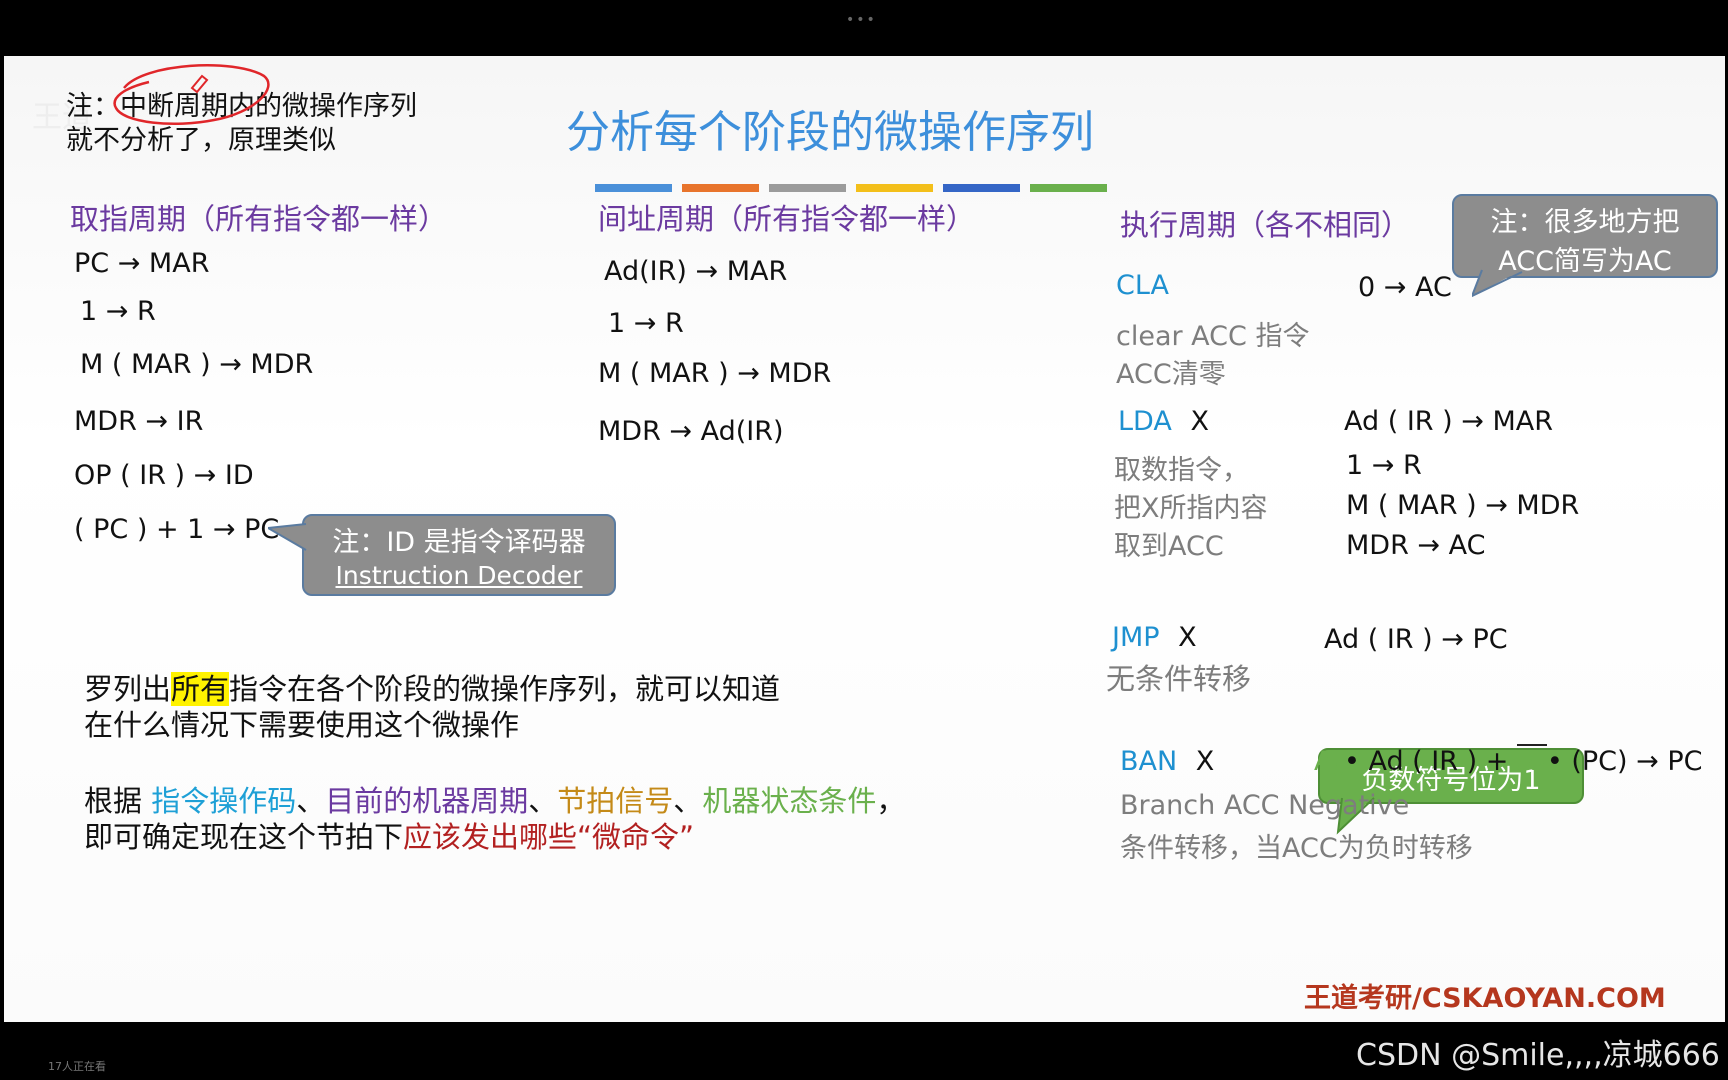  What do you see at coordinates (1448, 421) in the screenshot?
I see `lda-op-1: Ad ( IR ) → MAR` at bounding box center [1448, 421].